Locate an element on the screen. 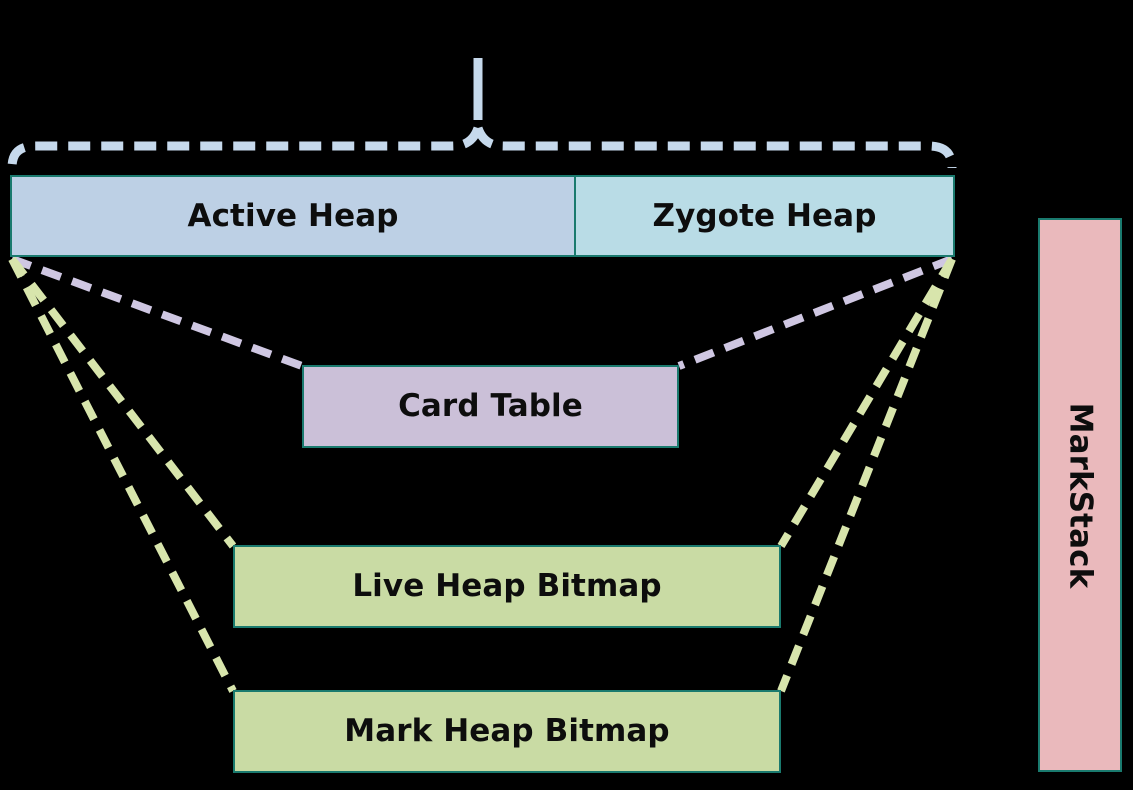  node-mark-stack: MarkStack is located at coordinates (1080, 495).